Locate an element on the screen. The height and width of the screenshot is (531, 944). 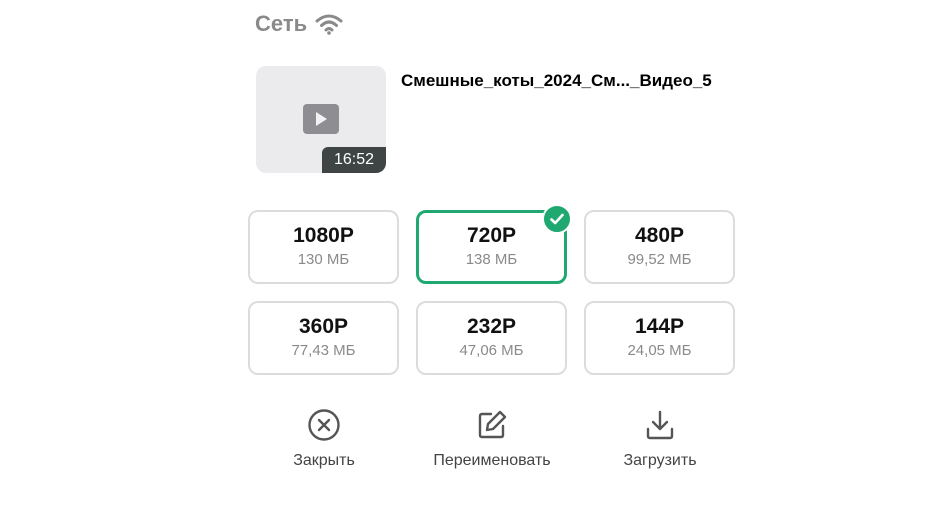
close-circle-icon is located at coordinates (324, 425).